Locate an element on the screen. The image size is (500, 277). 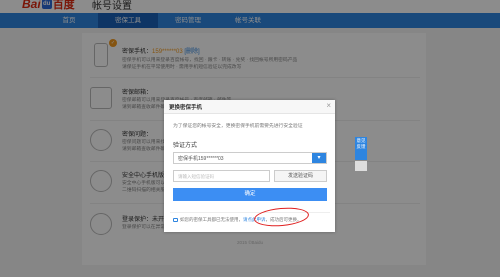
chevron-down-icon: ▾ is located at coordinates (319, 158).